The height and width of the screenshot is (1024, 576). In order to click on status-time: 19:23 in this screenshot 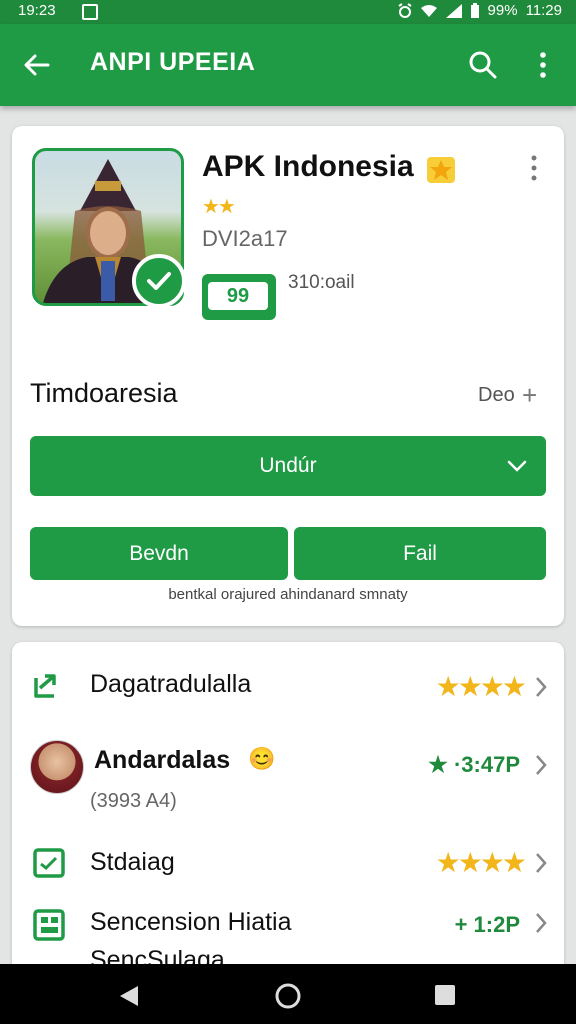, I will do `click(37, 10)`.